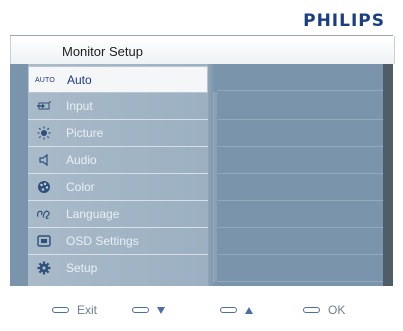 The width and height of the screenshot is (403, 331). What do you see at coordinates (82, 268) in the screenshot?
I see `menu-item-label: Setup` at bounding box center [82, 268].